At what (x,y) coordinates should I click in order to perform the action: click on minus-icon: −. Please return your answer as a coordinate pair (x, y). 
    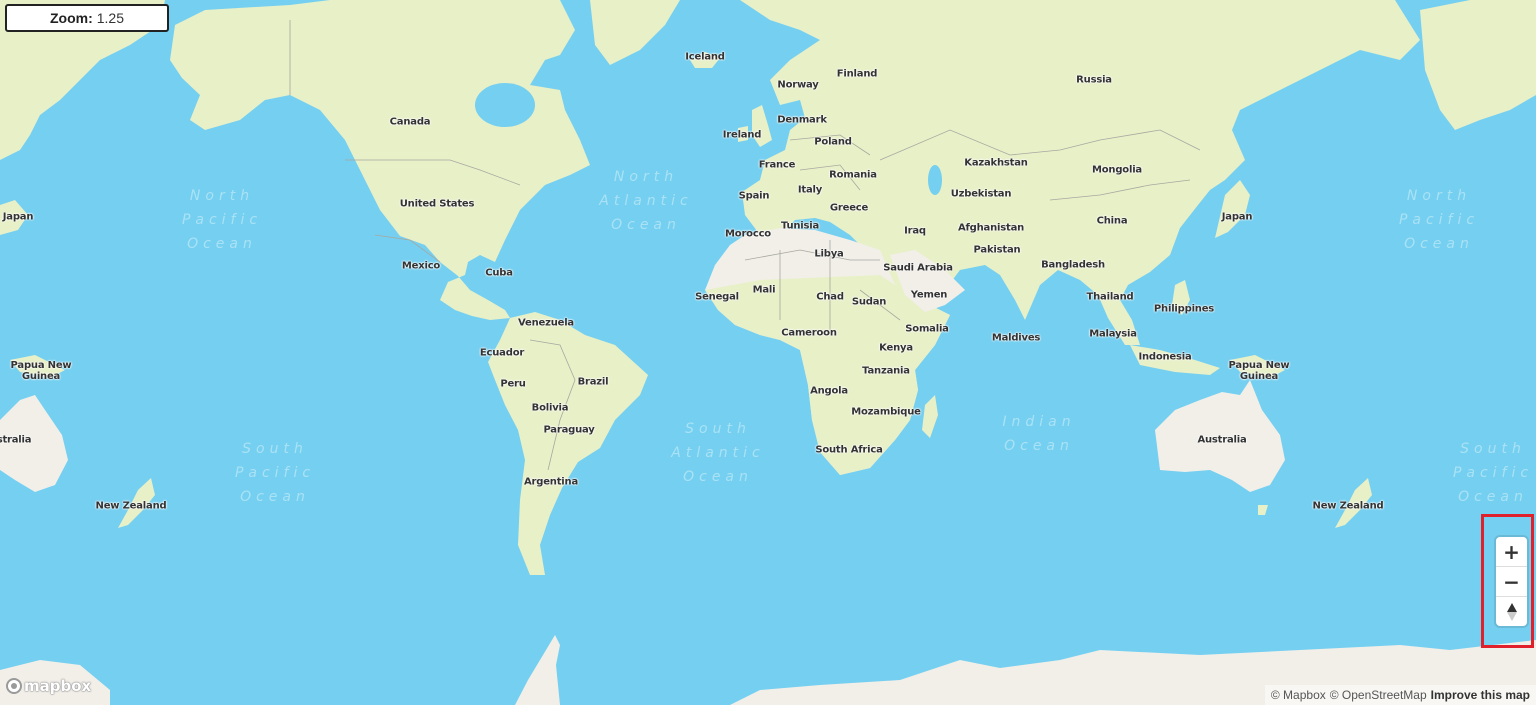
    Looking at the image, I should click on (1511, 581).